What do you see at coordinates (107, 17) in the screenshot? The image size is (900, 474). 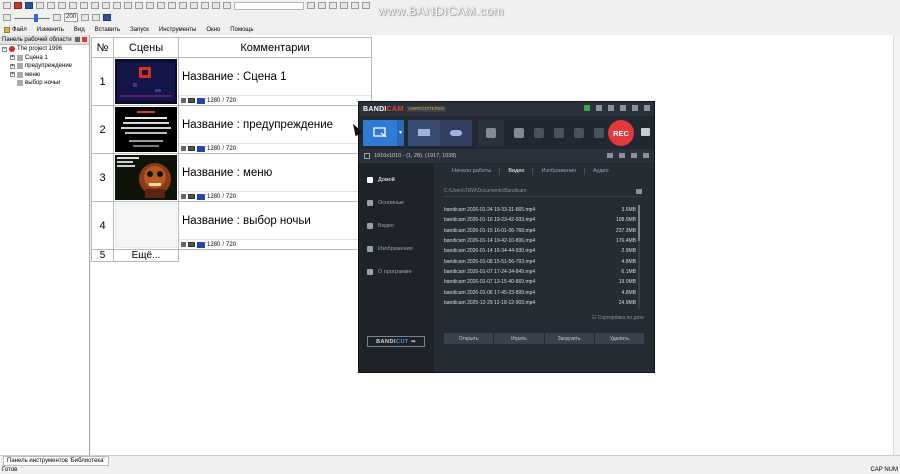 I see `zoom-view-icon` at bounding box center [107, 17].